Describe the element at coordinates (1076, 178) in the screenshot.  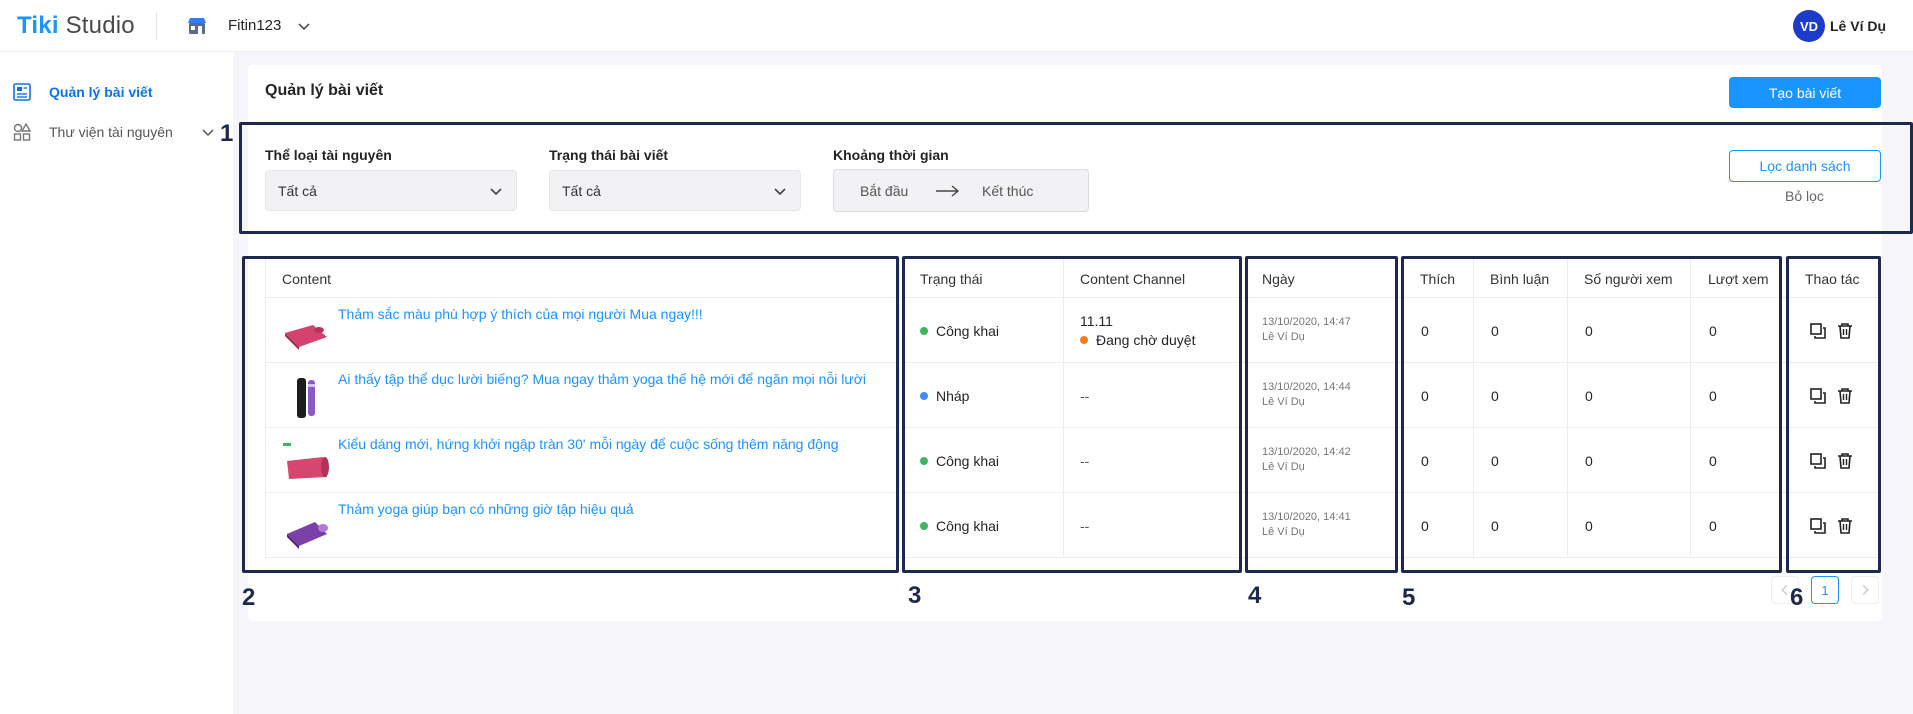
I see `annotation-box-filters` at that location.